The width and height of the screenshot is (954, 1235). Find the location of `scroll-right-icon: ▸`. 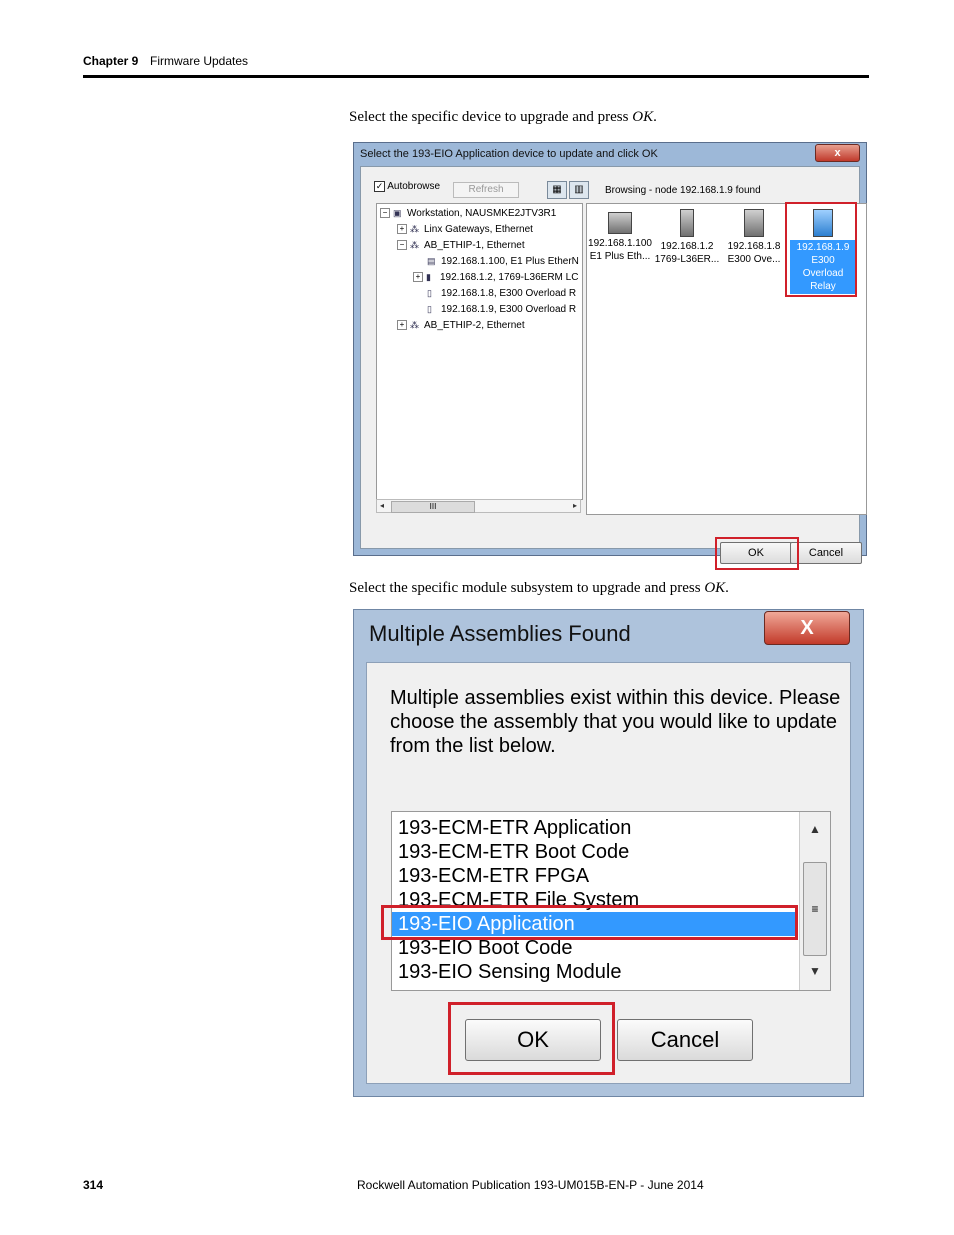

scroll-right-icon: ▸ is located at coordinates (575, 506).